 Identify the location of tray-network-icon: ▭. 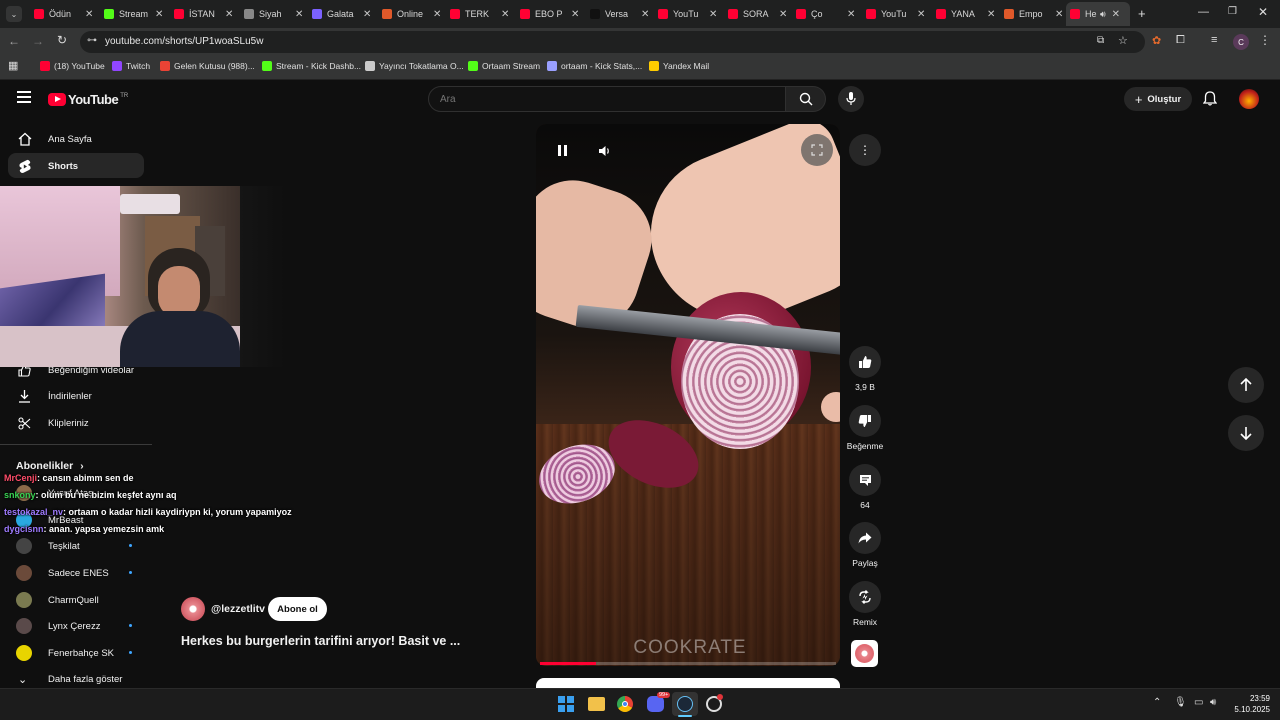
(1198, 702).